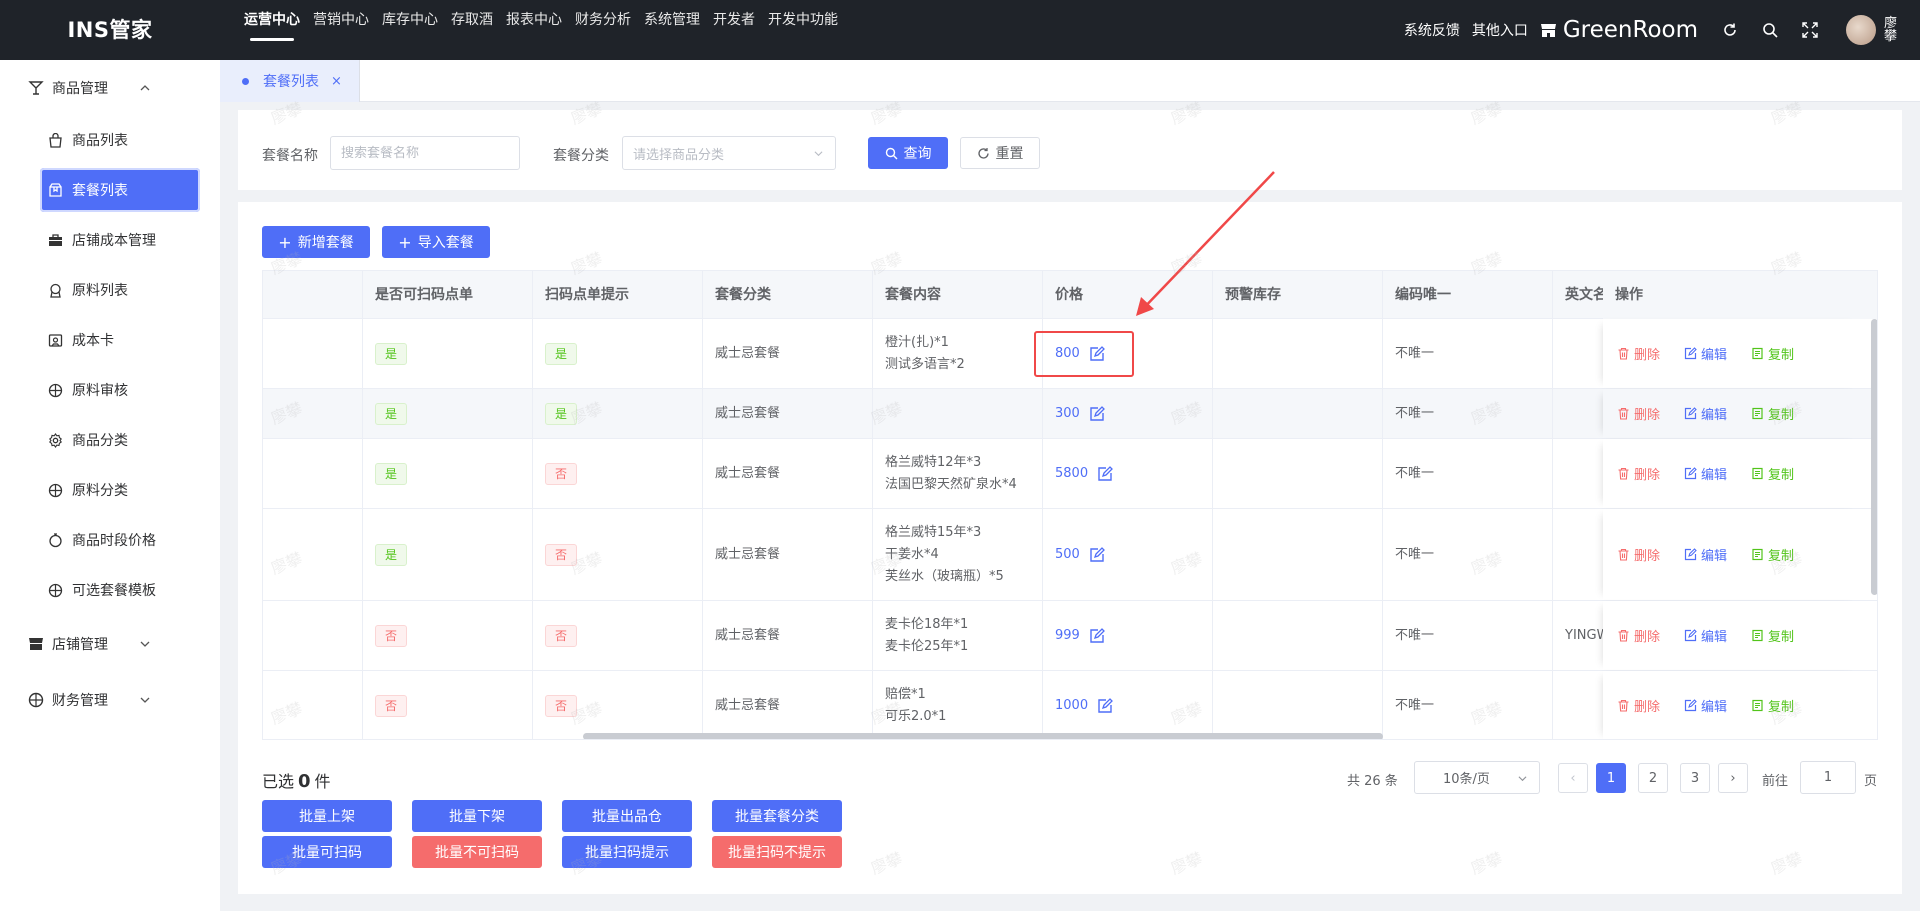  What do you see at coordinates (1133, 636) in the screenshot?
I see `price-edit-link: 999` at bounding box center [1133, 636].